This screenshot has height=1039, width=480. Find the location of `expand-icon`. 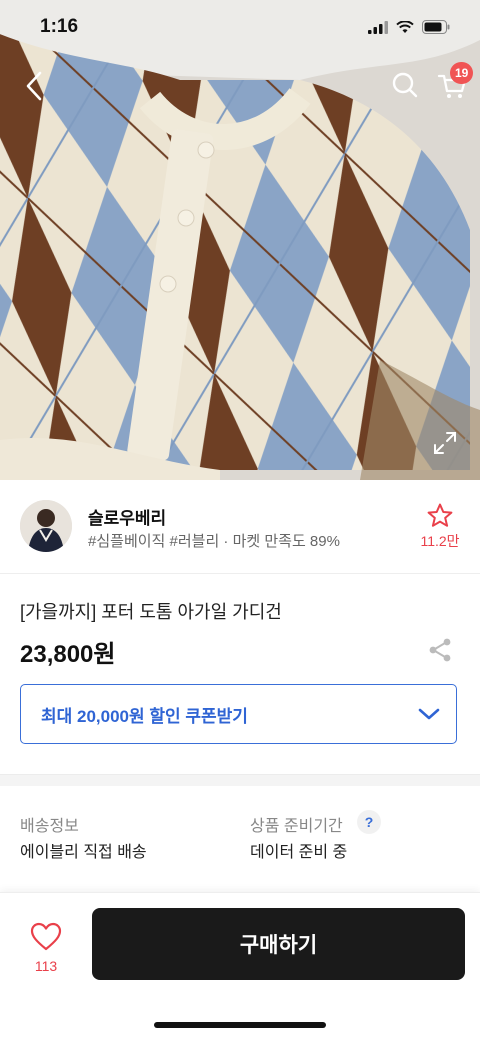

expand-icon is located at coordinates (445, 443).